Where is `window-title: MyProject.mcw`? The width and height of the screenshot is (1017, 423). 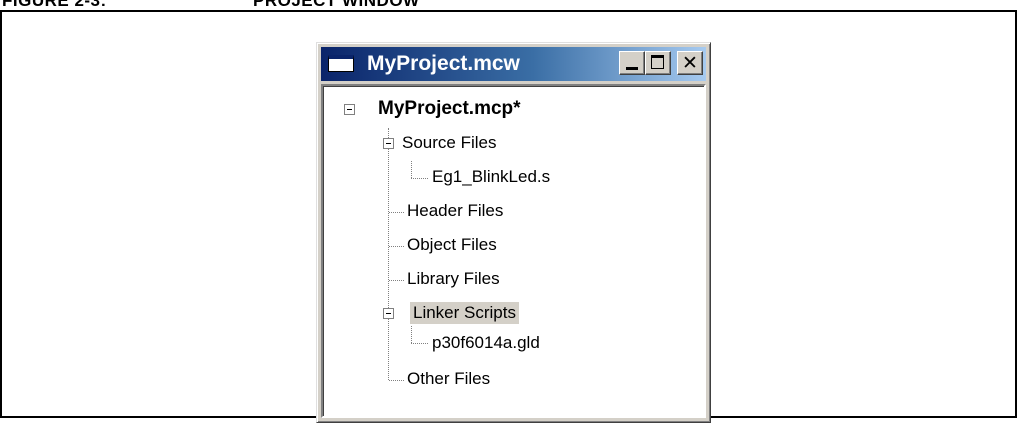
window-title: MyProject.mcw is located at coordinates (443, 63).